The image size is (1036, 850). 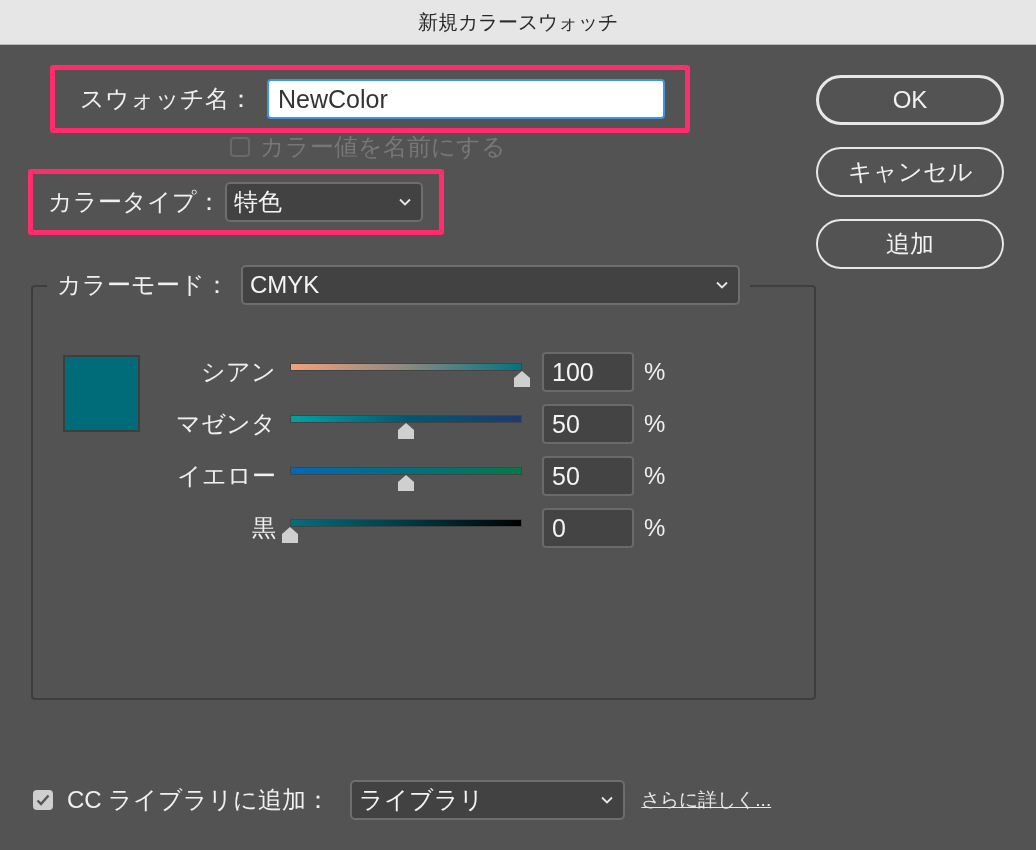 I want to click on channel-label: シアン, so click(x=238, y=372).